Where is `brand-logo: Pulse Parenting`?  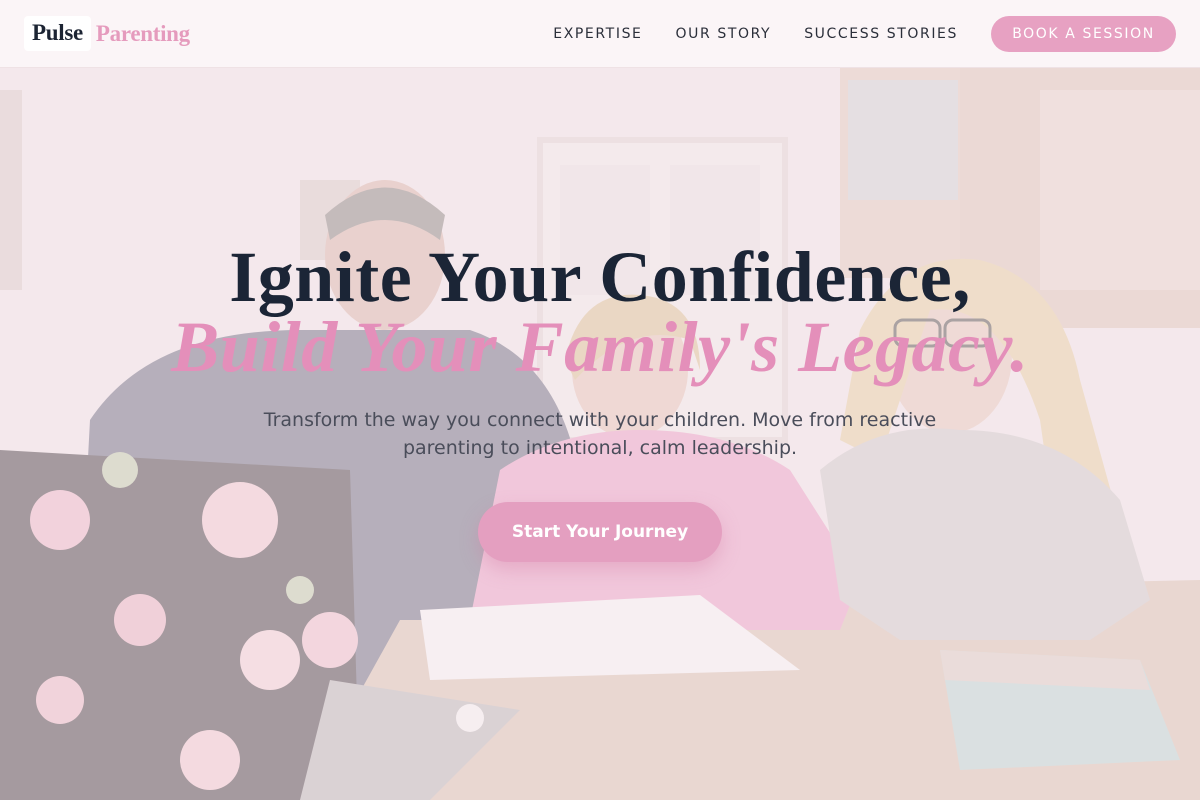 brand-logo: Pulse Parenting is located at coordinates (107, 33).